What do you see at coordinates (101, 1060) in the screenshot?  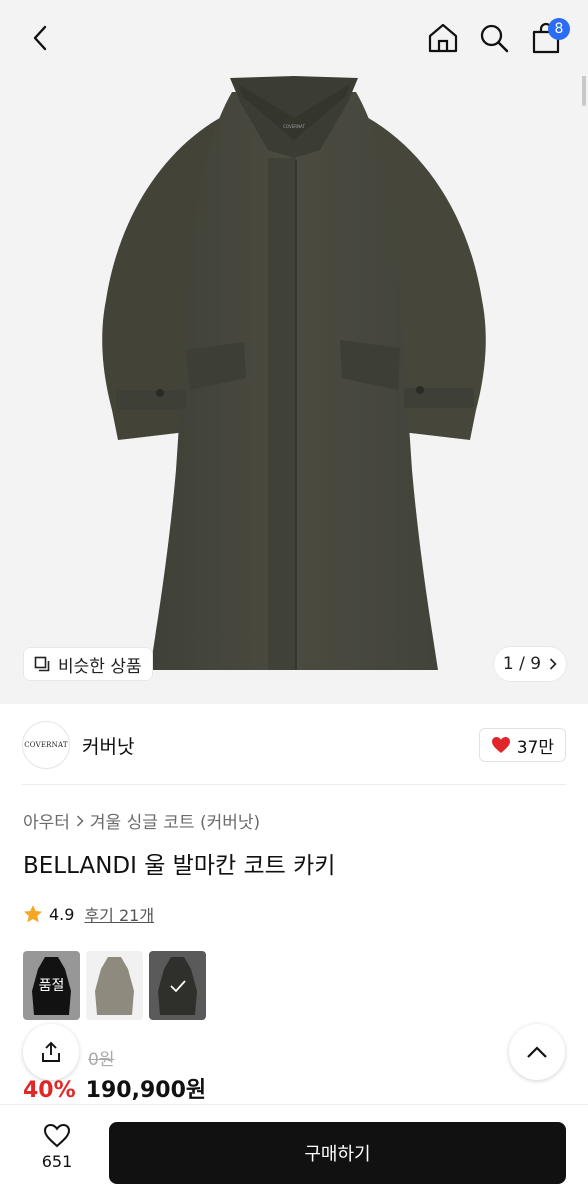 I see `original-price: 0원` at bounding box center [101, 1060].